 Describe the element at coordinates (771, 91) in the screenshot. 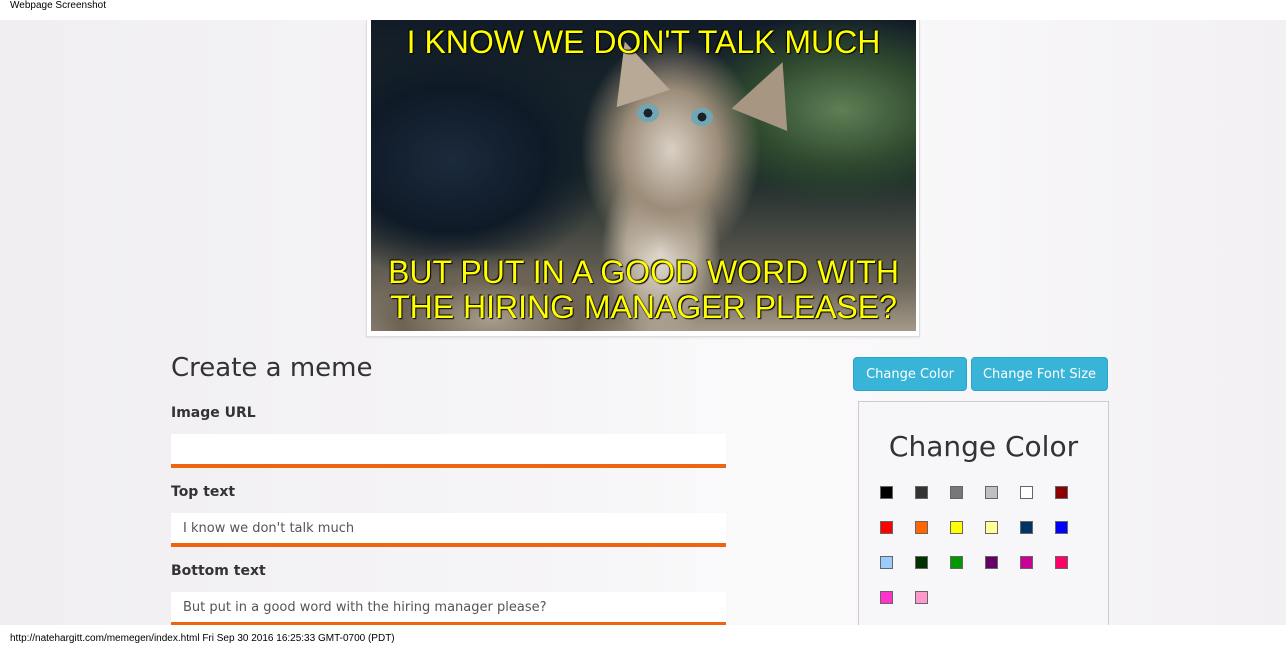

I see `kitten-ear-right` at that location.